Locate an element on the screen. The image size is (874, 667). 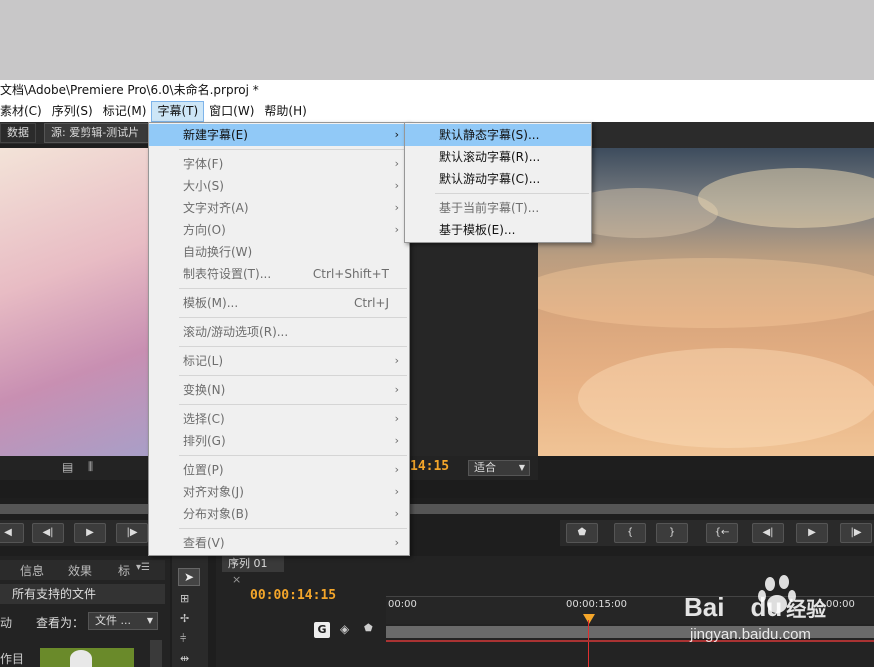
menu-bar: 素材(C) 序列(S) 标记(M) 字幕(T) 窗口(W) 帮助(H) is located at coordinates (437, 111).